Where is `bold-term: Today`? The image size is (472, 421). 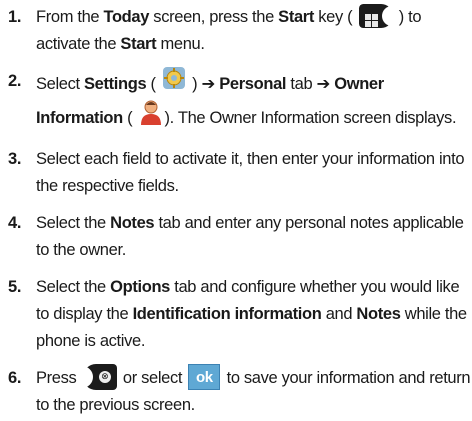
bold-term: Today is located at coordinates (126, 17).